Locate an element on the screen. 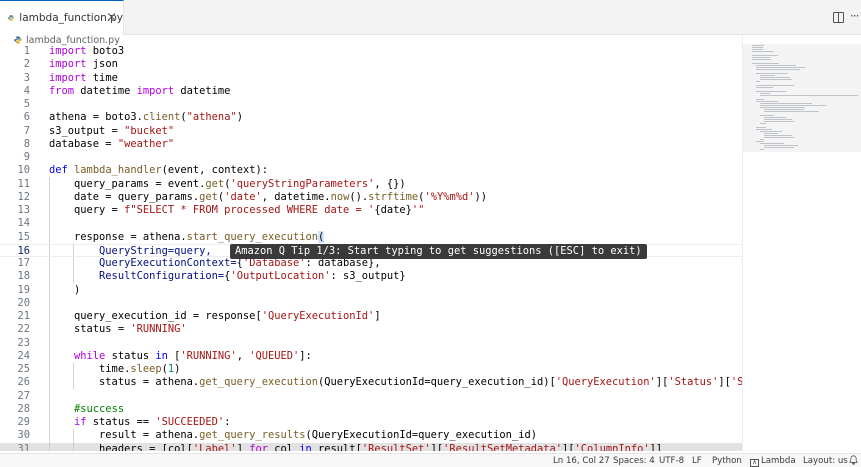 The height and width of the screenshot is (467, 861). line-number: 20 is located at coordinates (23, 302).